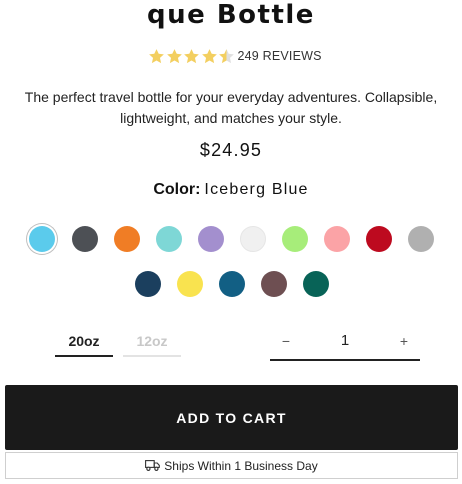 Image resolution: width=462 pixels, height=484 pixels. Describe the element at coordinates (241, 465) in the screenshot. I see `shipping-text: Ships Within 1 Business Day` at that location.